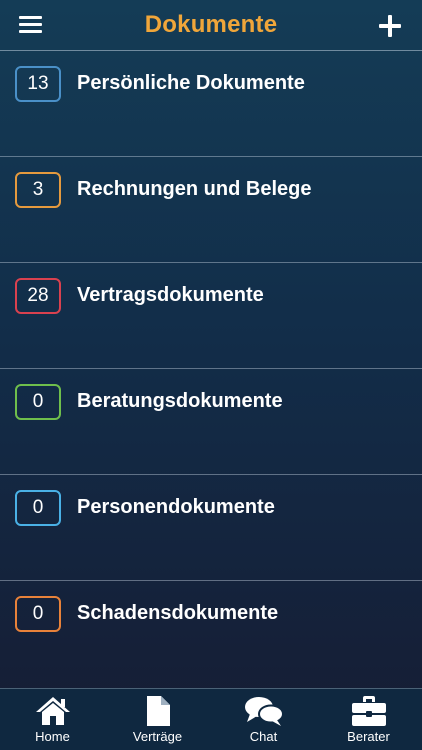  I want to click on category-label: Beratungsdokumente, so click(180, 401).